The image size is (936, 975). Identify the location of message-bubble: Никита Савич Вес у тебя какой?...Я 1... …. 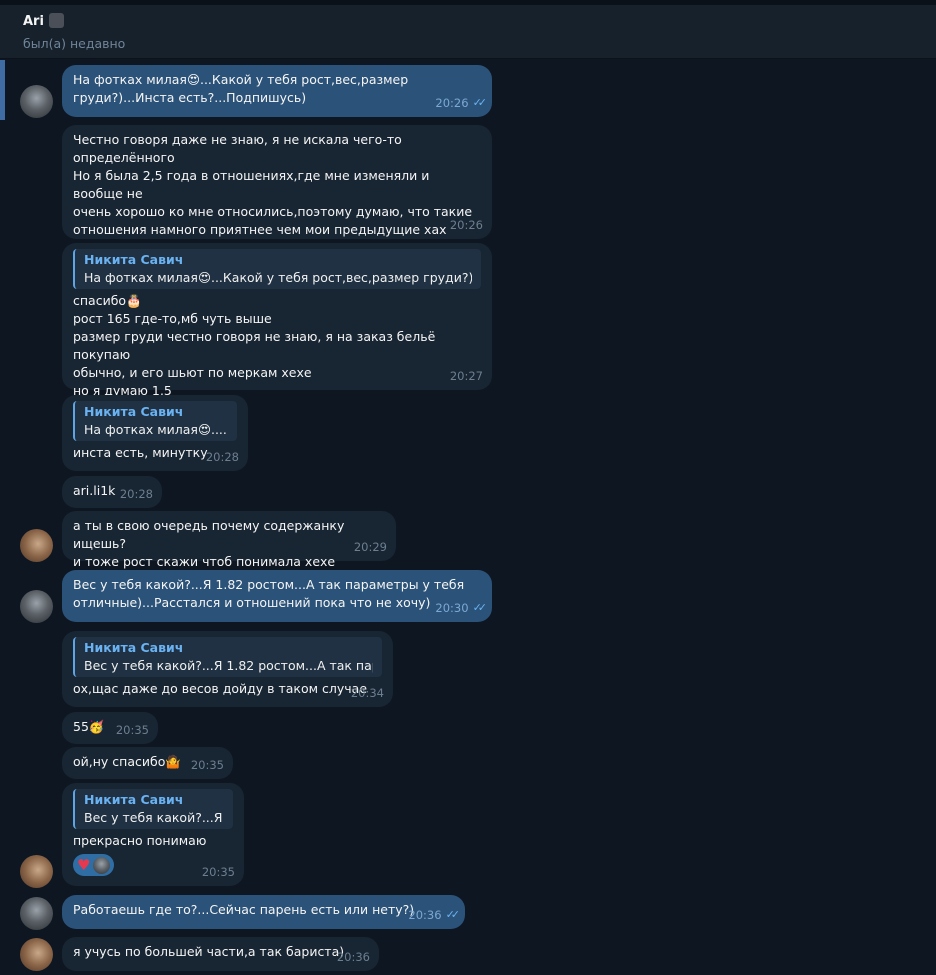
(153, 834).